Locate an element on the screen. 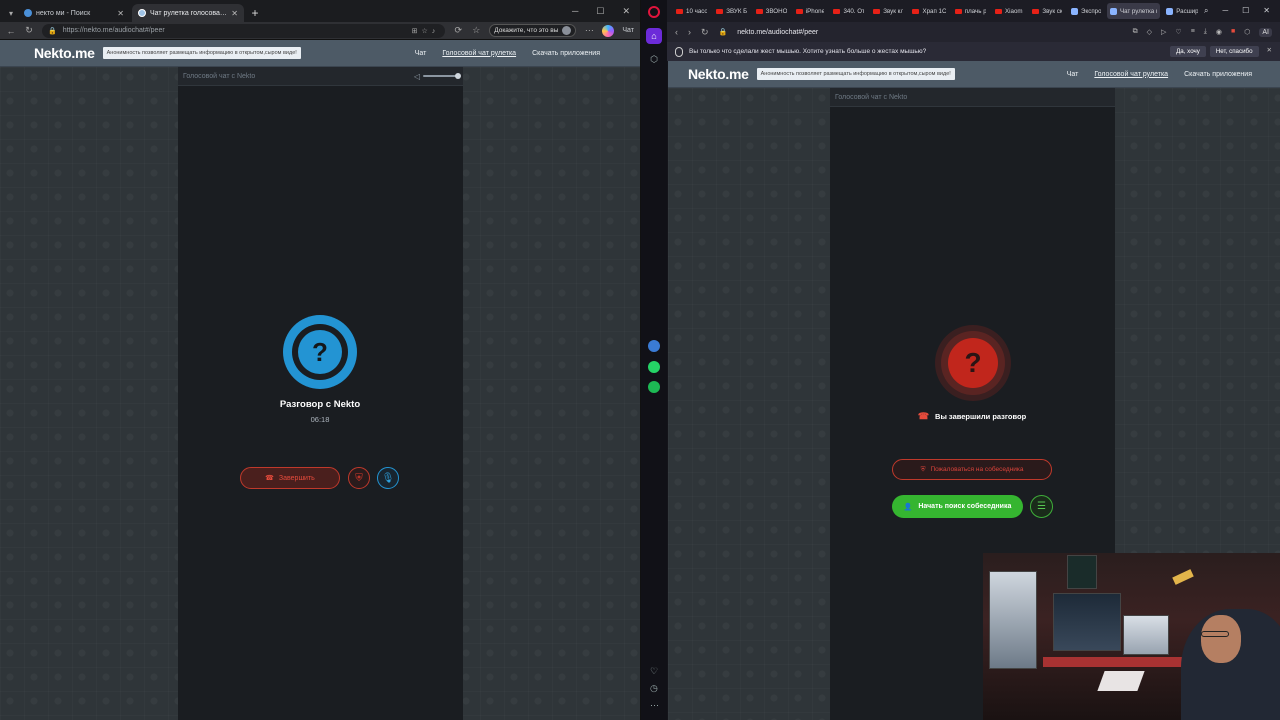 This screenshot has width=1280, height=720. address-bar: 🔒 https://nekto.me/audiochat#/peer ⊞☆♪ is located at coordinates (244, 30).